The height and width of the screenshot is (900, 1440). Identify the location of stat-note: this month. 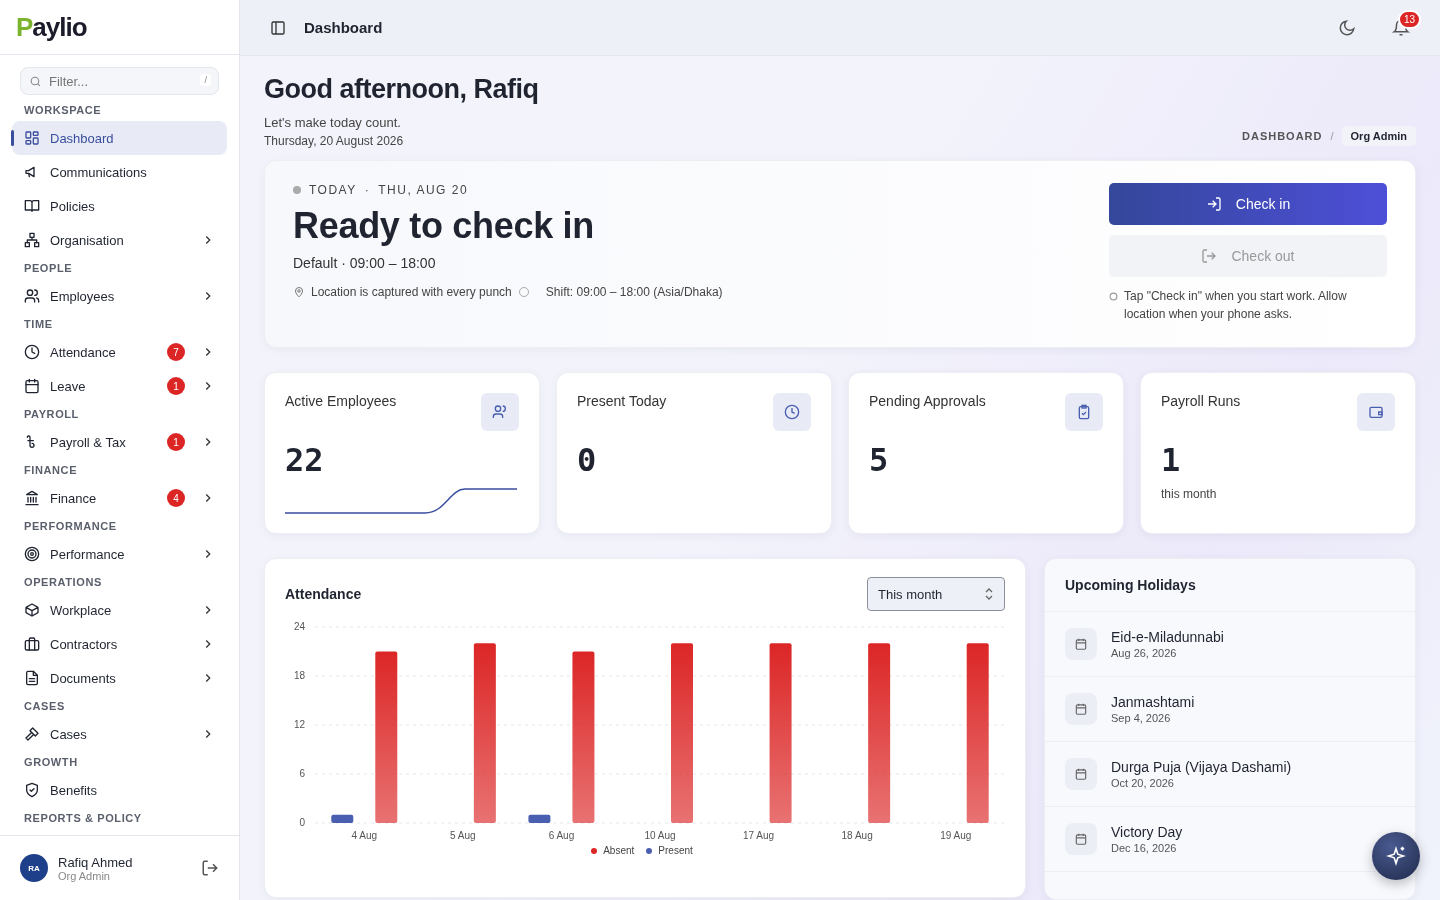
(1189, 494).